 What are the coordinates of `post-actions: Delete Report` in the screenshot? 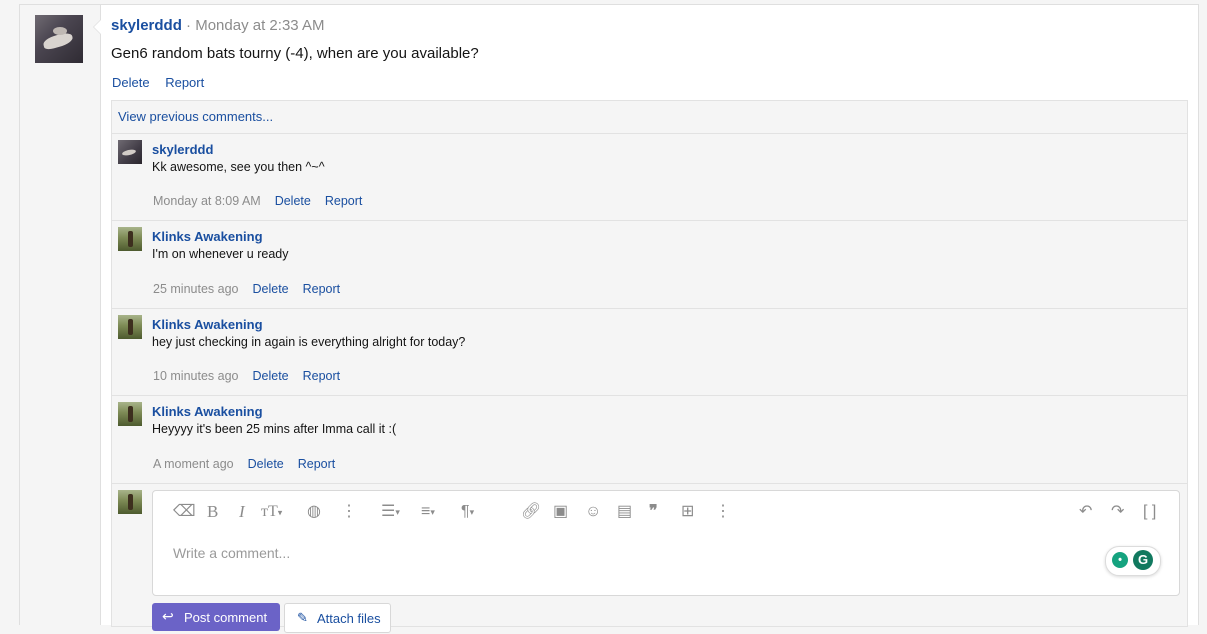 It's located at (164, 82).